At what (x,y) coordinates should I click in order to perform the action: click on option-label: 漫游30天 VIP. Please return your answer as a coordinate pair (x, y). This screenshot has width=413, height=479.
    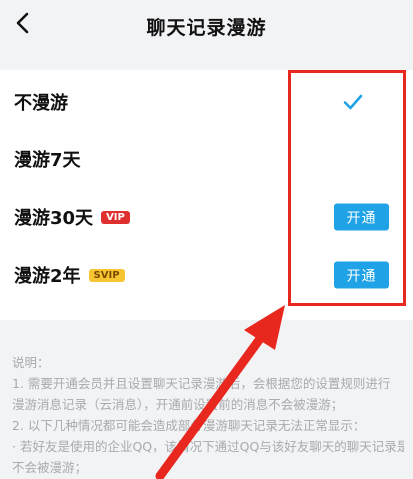
    Looking at the image, I should click on (72, 217).